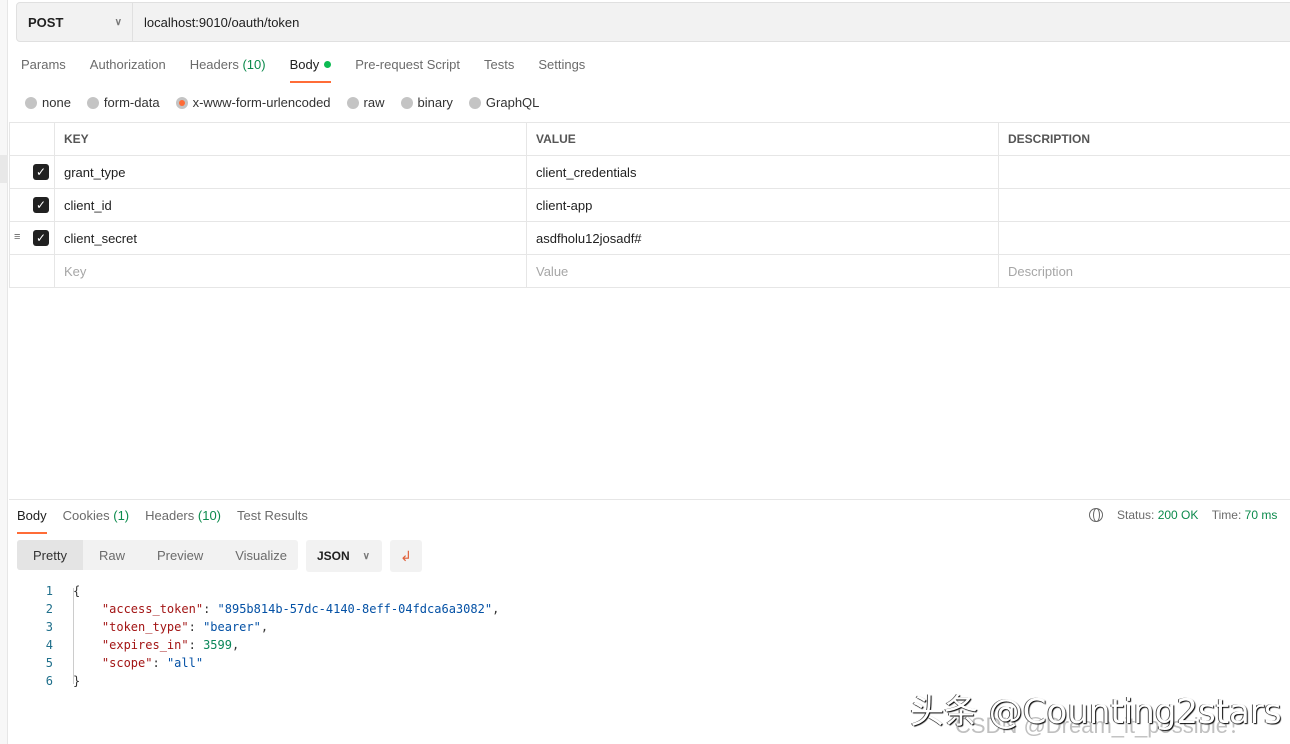 The image size is (1290, 744). Describe the element at coordinates (46, 22) in the screenshot. I see `method-label: POST` at that location.